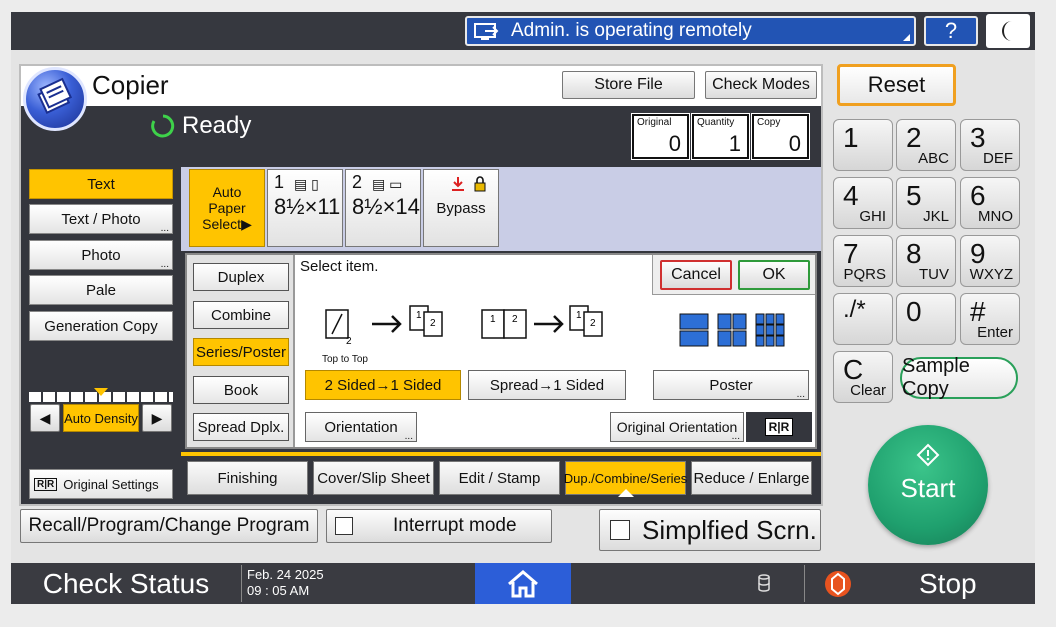 This screenshot has height=627, width=1056. Describe the element at coordinates (863, 377) in the screenshot. I see `key-clear: C Clear` at that location.